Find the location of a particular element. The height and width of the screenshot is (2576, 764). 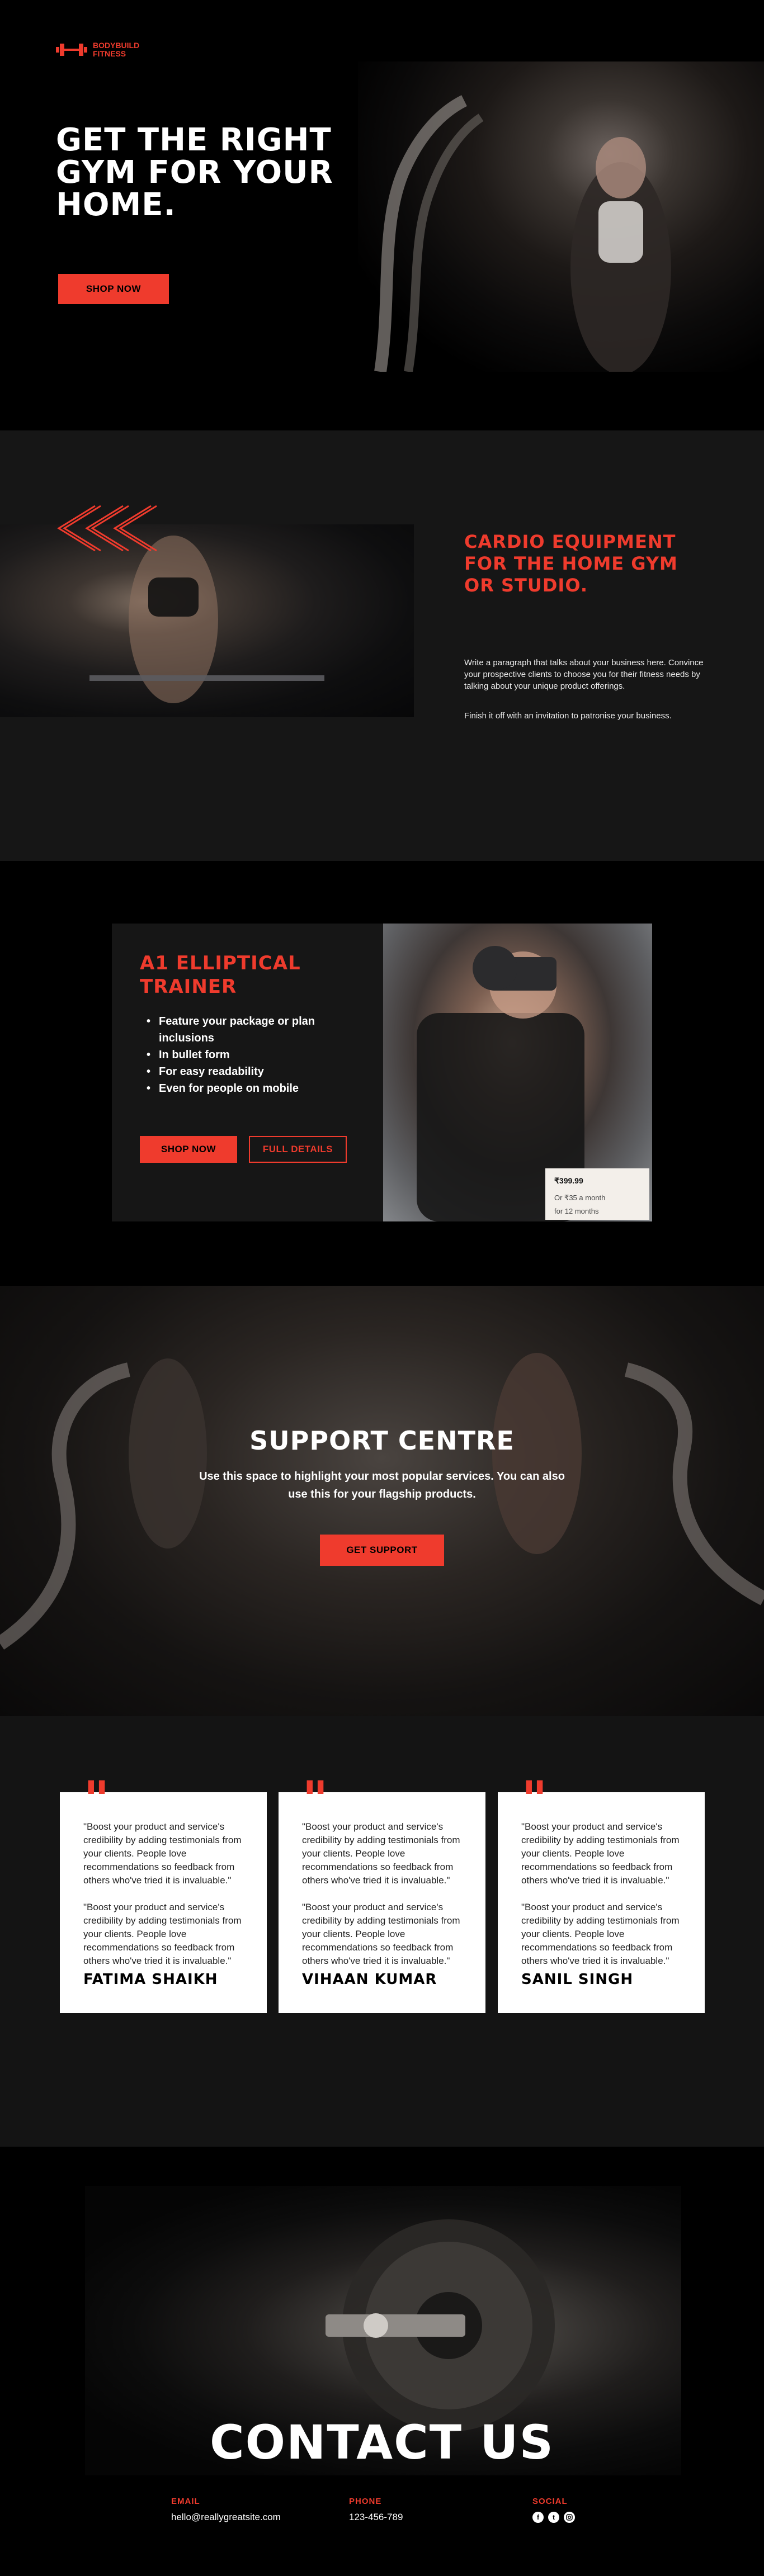

product-feature-item: Even for people on mobile is located at coordinates (249, 1088).